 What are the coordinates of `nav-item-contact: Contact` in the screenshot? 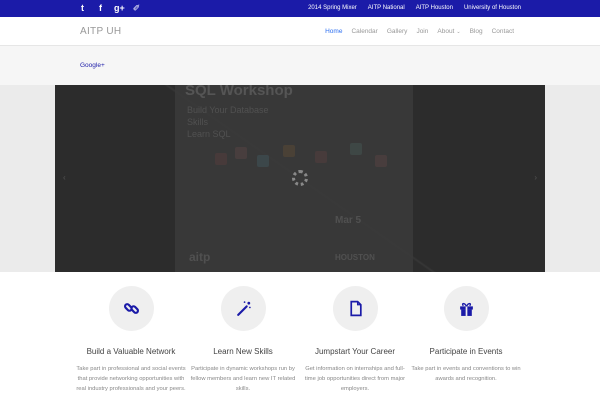 It's located at (503, 31).